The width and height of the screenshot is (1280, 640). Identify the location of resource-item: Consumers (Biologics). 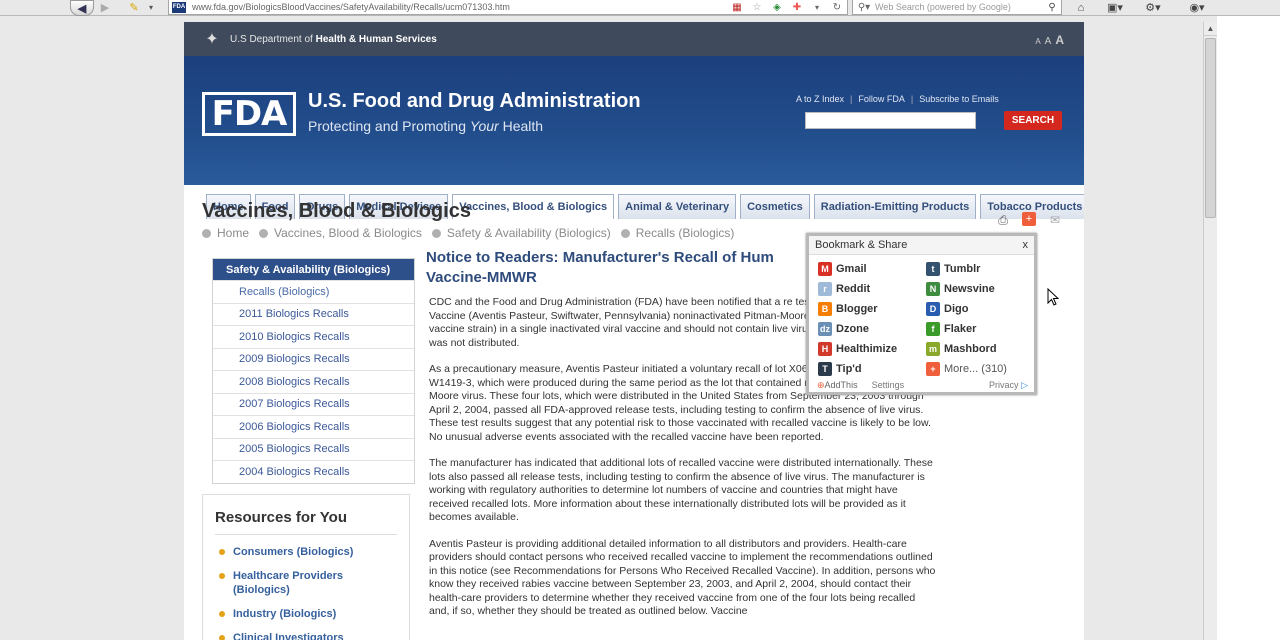
(306, 552).